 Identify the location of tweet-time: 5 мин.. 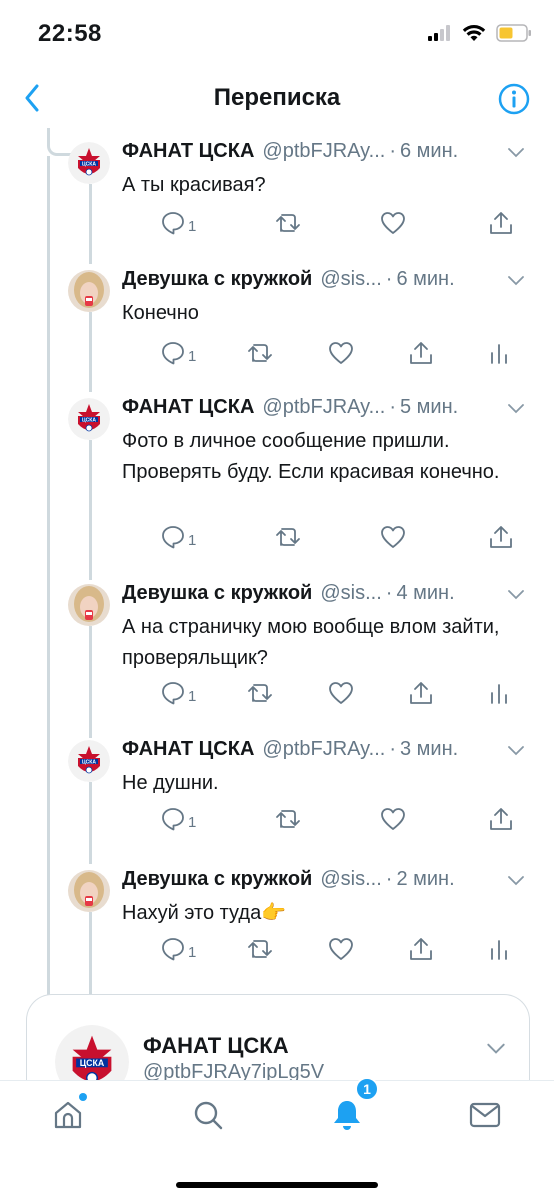
(429, 406).